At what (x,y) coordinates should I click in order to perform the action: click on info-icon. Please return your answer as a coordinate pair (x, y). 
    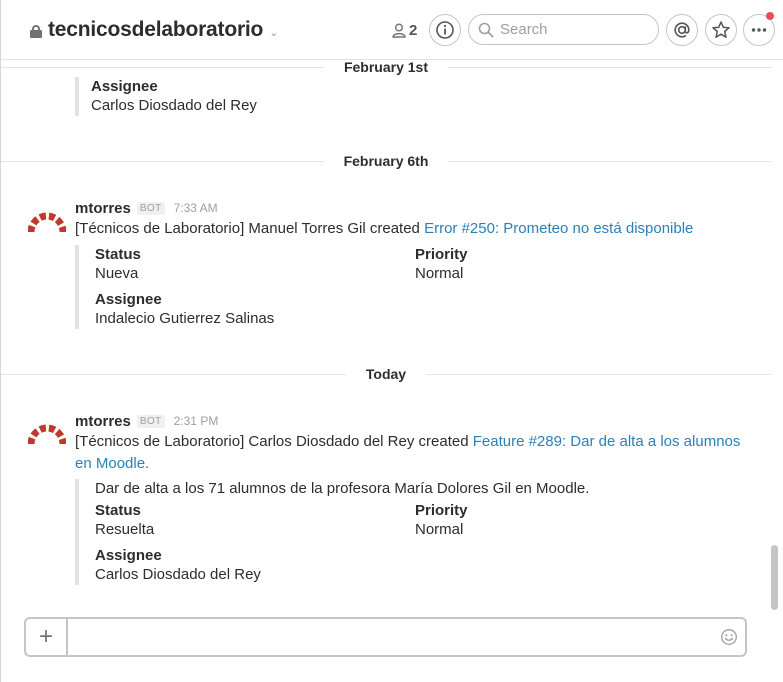
    Looking at the image, I should click on (445, 30).